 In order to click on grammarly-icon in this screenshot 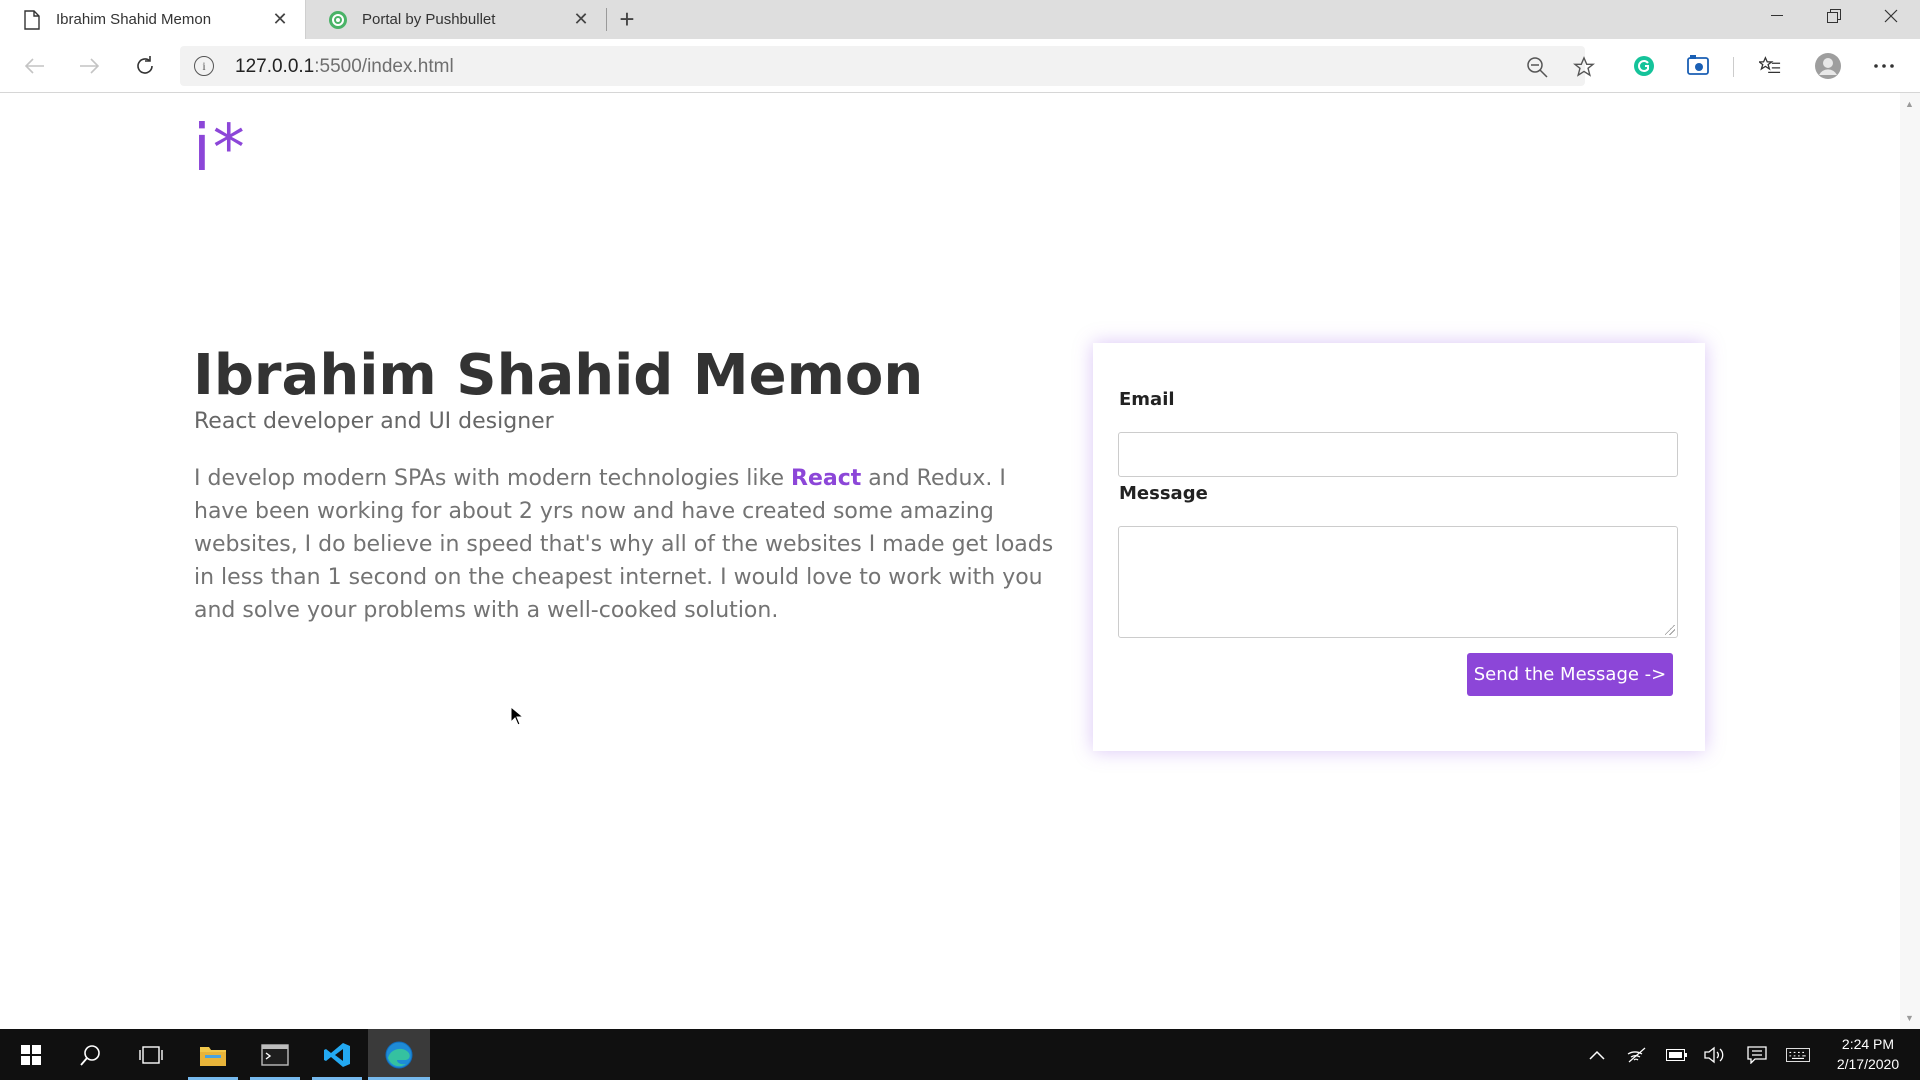, I will do `click(1644, 66)`.